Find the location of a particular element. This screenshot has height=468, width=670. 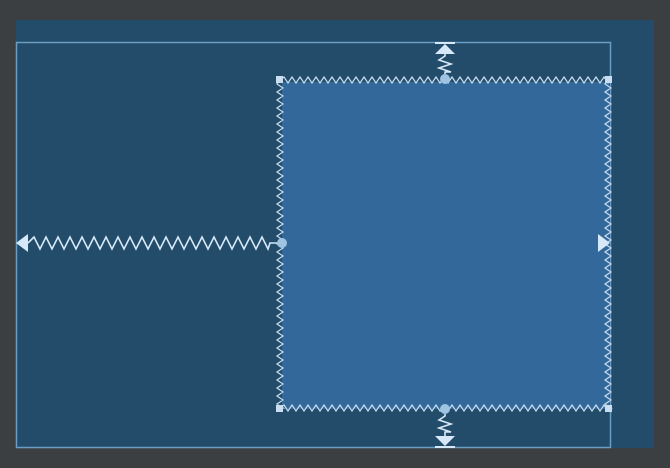

resize-handle-top-left is located at coordinates (279, 79).